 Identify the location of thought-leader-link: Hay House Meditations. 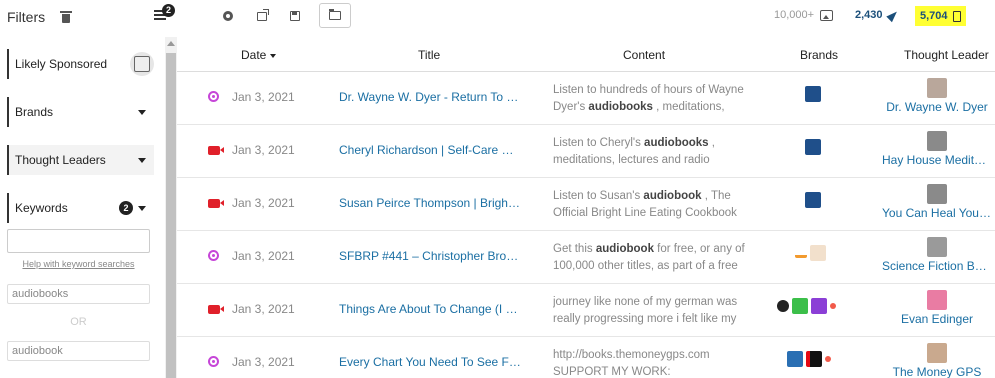
(937, 160).